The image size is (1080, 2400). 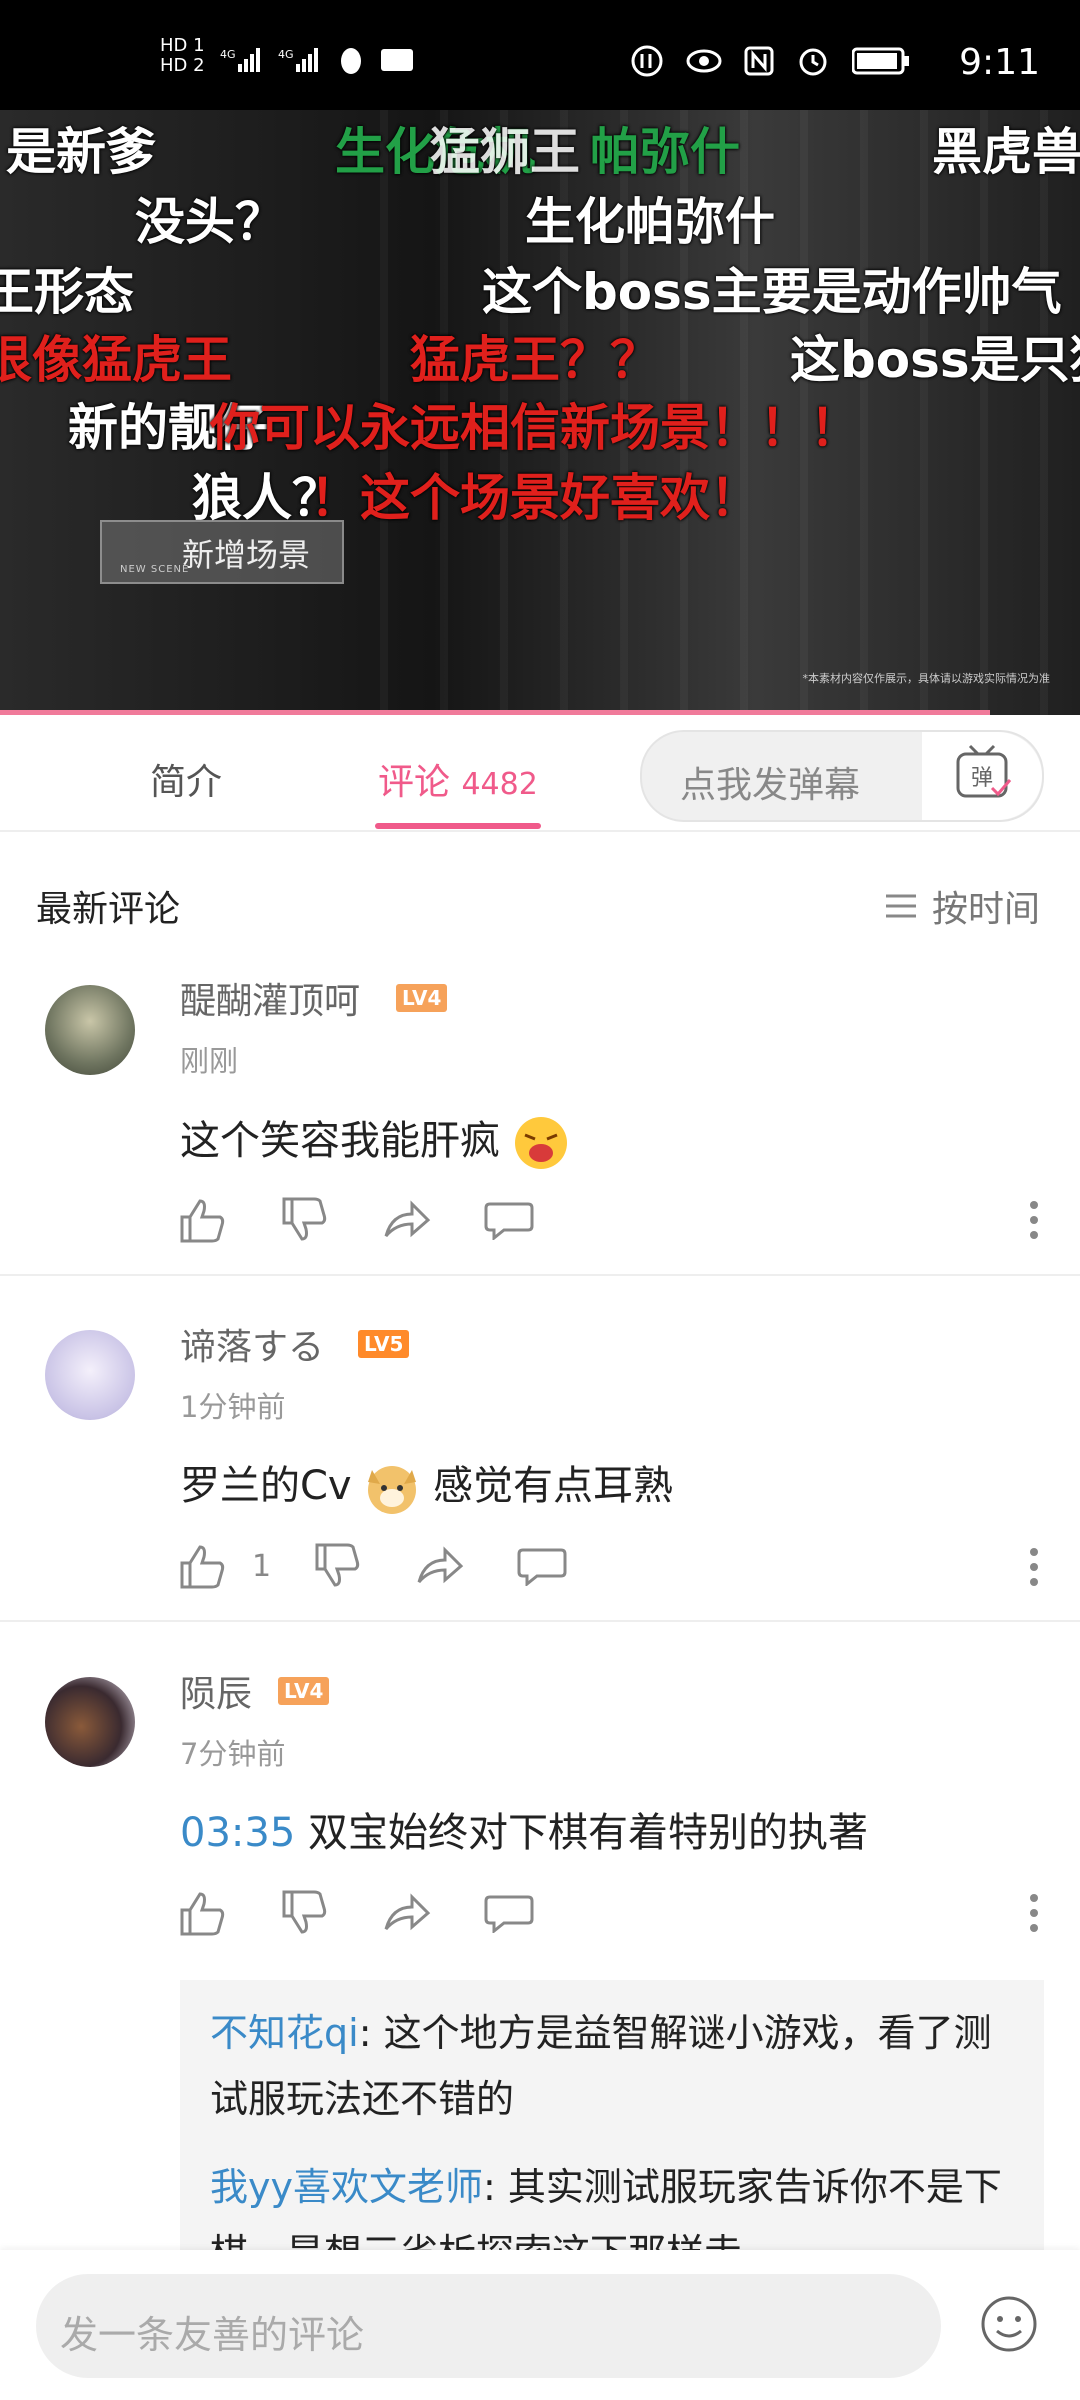 What do you see at coordinates (650, 222) in the screenshot?
I see `danmaku: 生化帕弥什` at bounding box center [650, 222].